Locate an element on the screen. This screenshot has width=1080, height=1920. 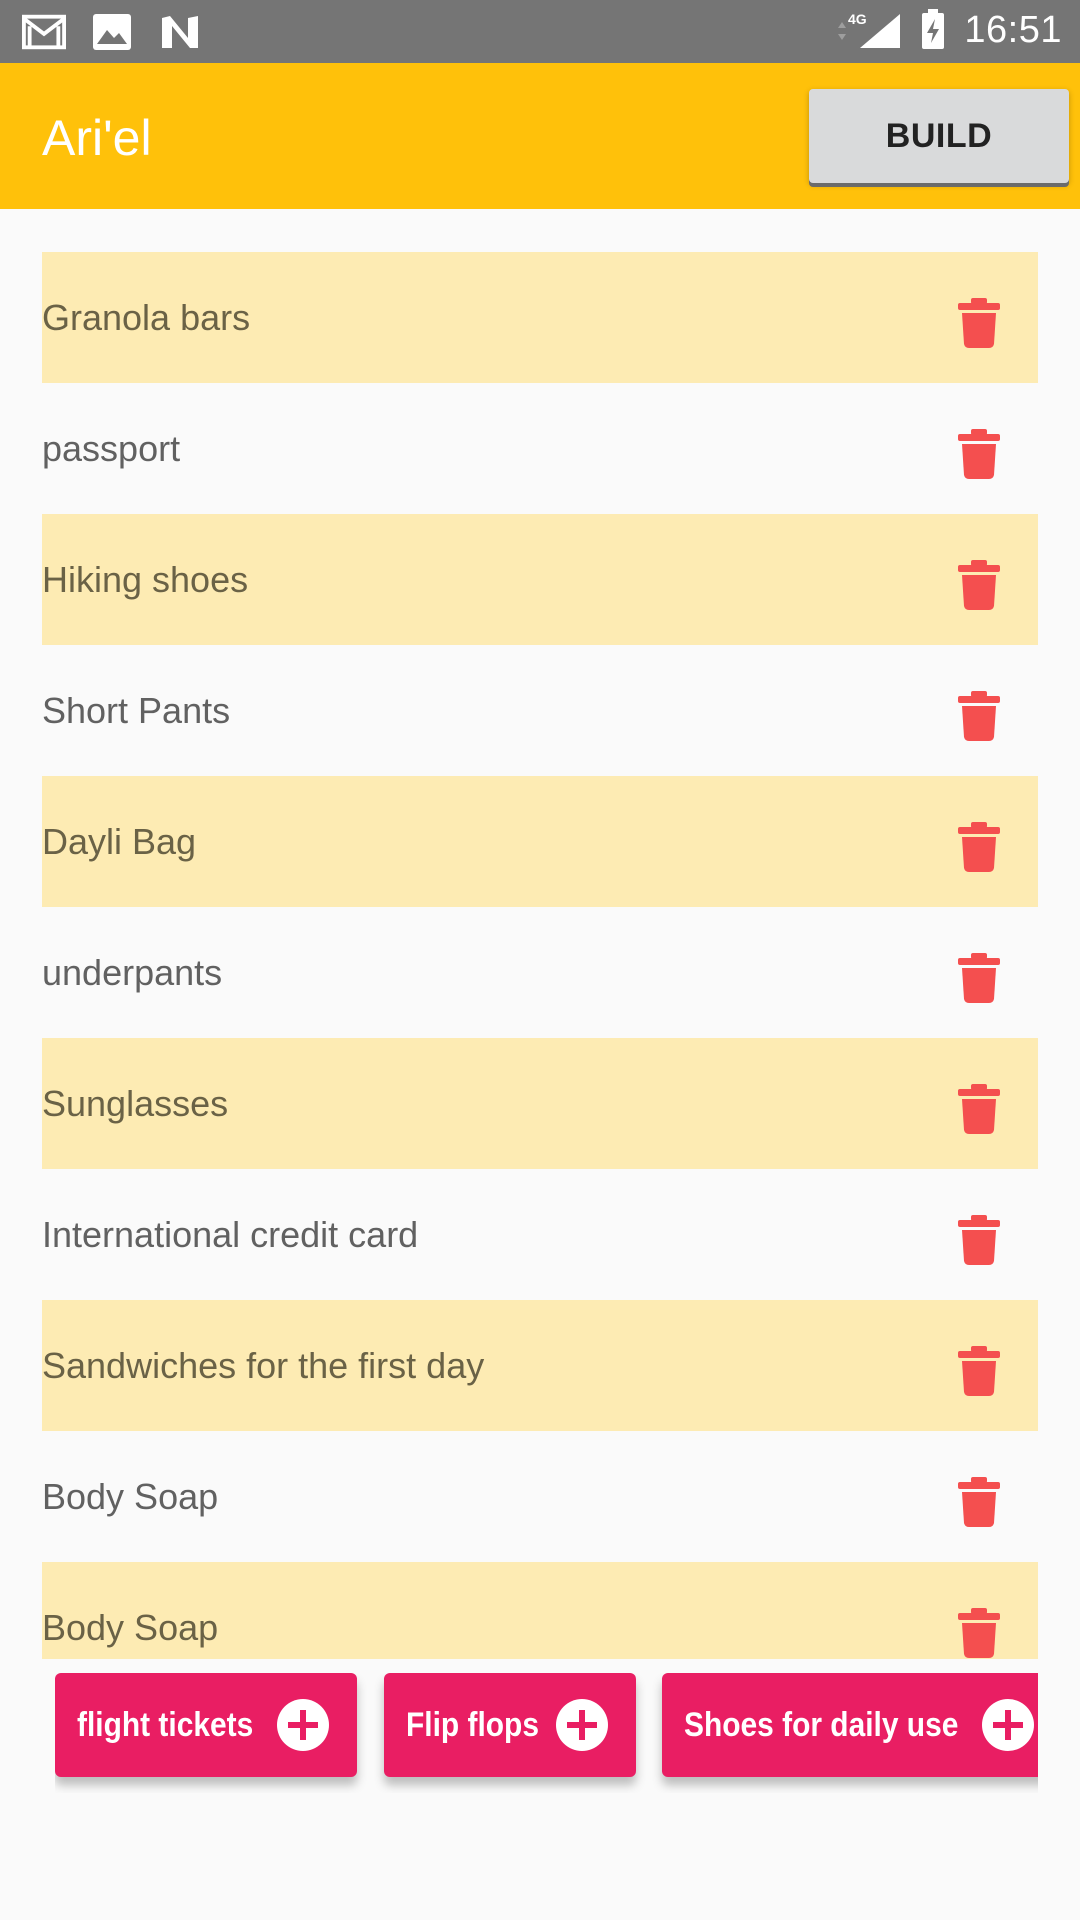
status-system: 4G 16:51 is located at coordinates (949, 30).